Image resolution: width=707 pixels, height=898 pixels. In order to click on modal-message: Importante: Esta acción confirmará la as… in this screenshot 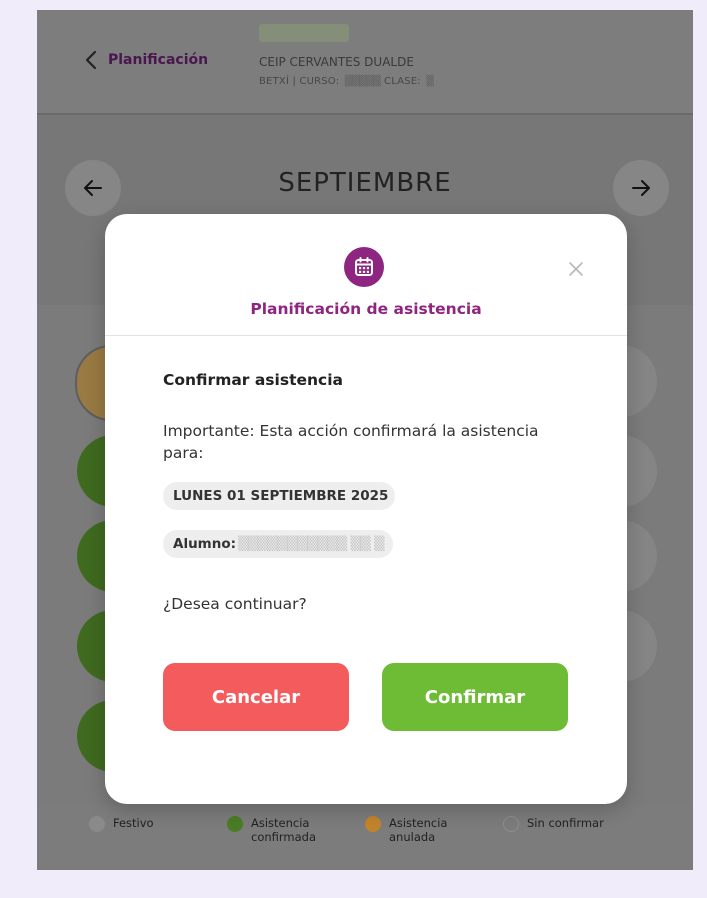, I will do `click(351, 442)`.